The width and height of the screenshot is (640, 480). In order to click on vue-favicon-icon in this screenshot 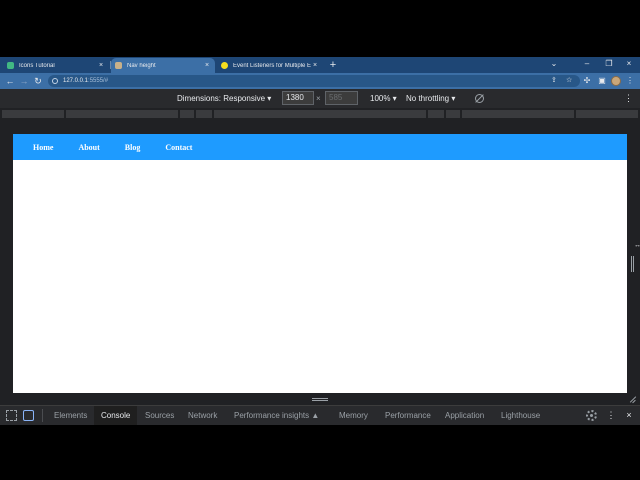, I will do `click(10, 65)`.